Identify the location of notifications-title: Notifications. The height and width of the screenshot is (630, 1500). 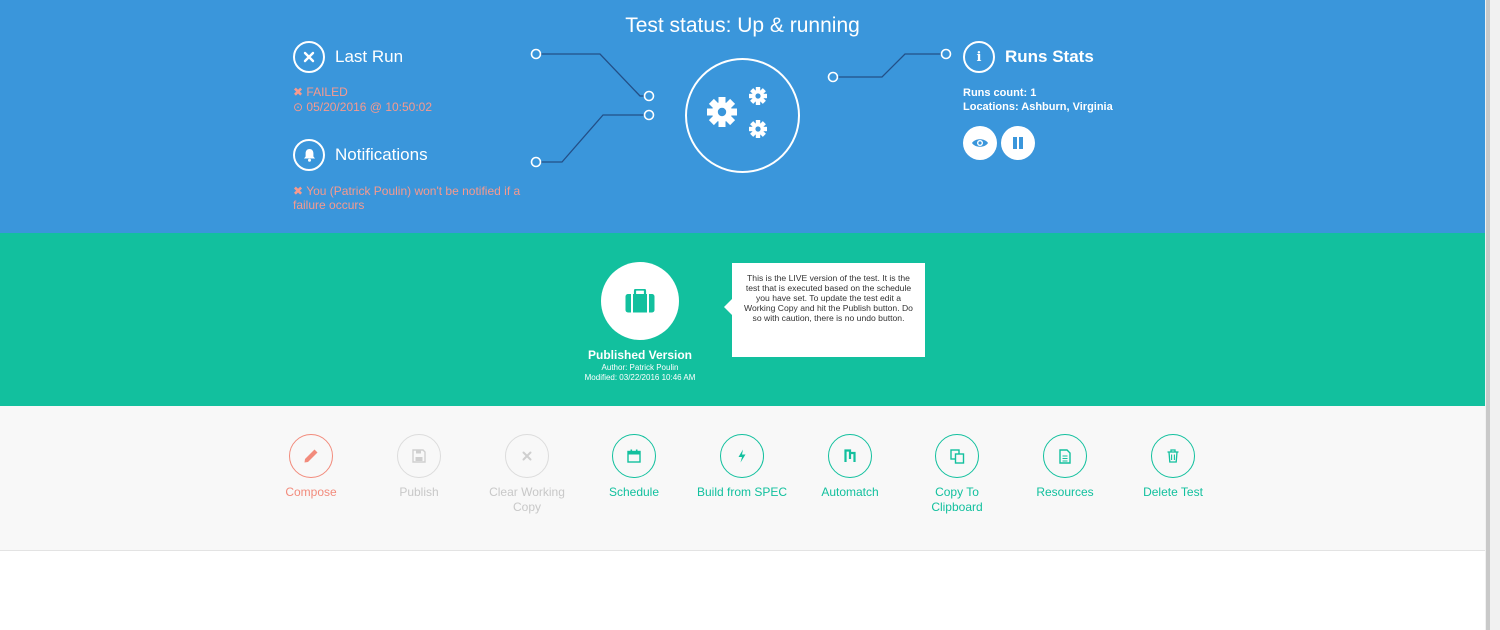
(381, 154).